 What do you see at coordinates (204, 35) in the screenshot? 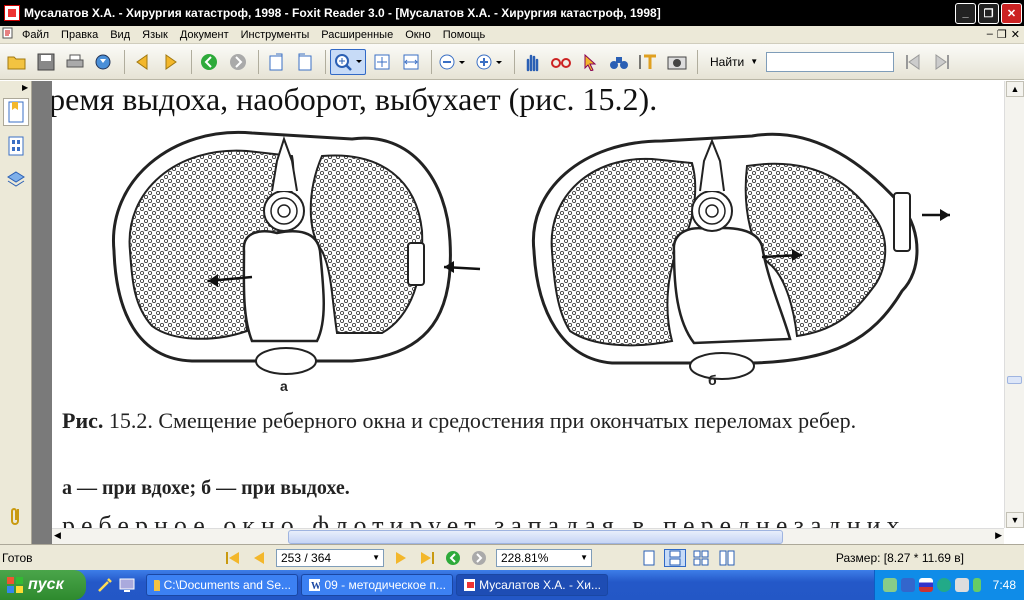
I see `menu-document: Документ` at bounding box center [204, 35].